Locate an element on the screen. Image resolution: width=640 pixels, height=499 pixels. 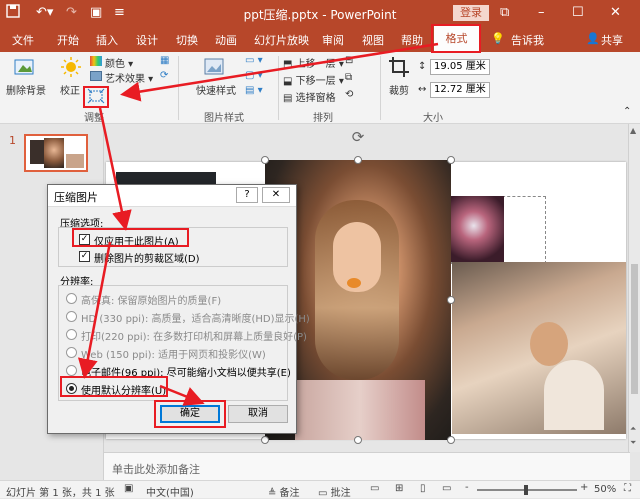
arrow-option-to-resolution is located at coordinates (94, 310).